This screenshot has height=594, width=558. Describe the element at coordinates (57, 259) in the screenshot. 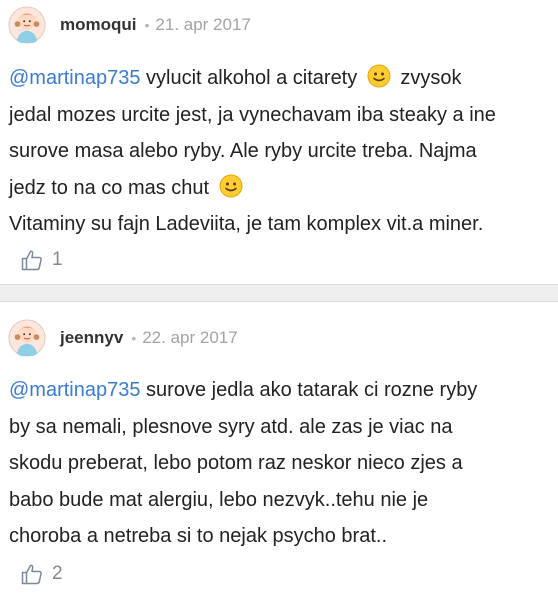

I see `like-count: 1` at that location.